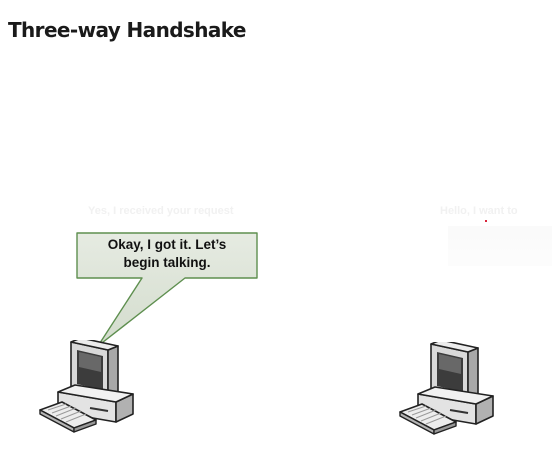  I want to click on callout-line-2: begin talking., so click(167, 262).